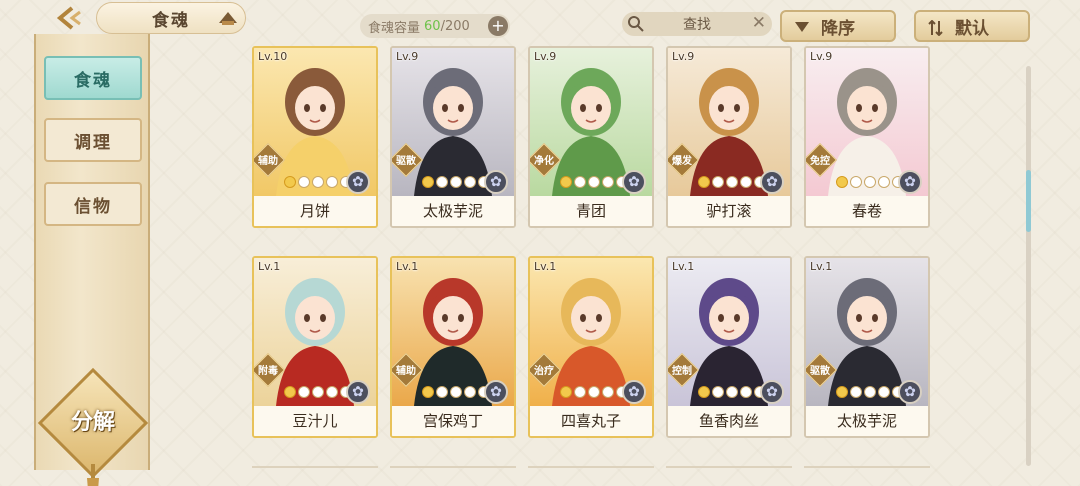  Describe the element at coordinates (759, 23) in the screenshot. I see `clear-search-icon: ✕` at that location.